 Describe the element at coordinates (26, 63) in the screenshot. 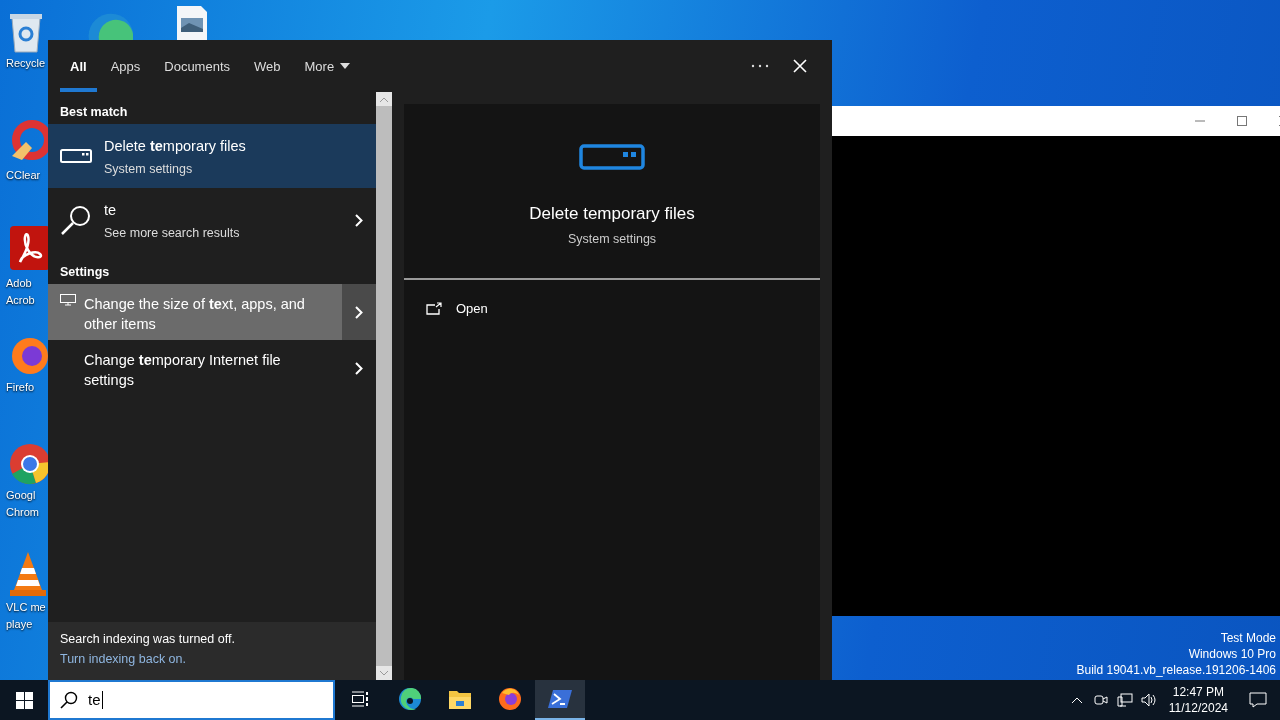

I see `desktop-icon-label: Recycle` at that location.